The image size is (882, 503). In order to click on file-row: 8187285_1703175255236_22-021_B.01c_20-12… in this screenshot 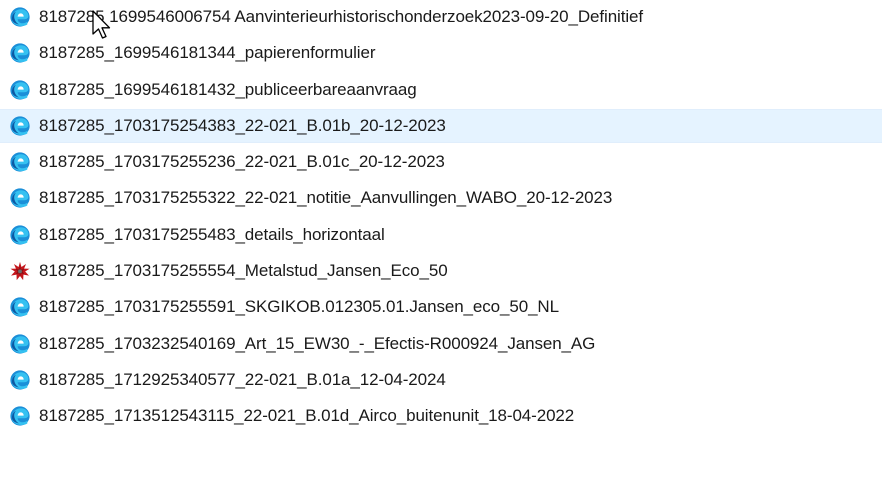, I will do `click(441, 162)`.